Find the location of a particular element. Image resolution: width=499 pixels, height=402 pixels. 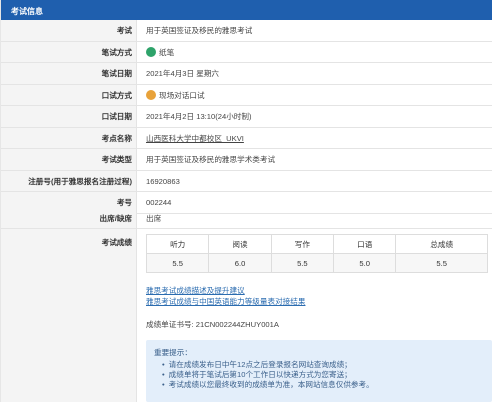

overall-score: 5.5 is located at coordinates (441, 263).